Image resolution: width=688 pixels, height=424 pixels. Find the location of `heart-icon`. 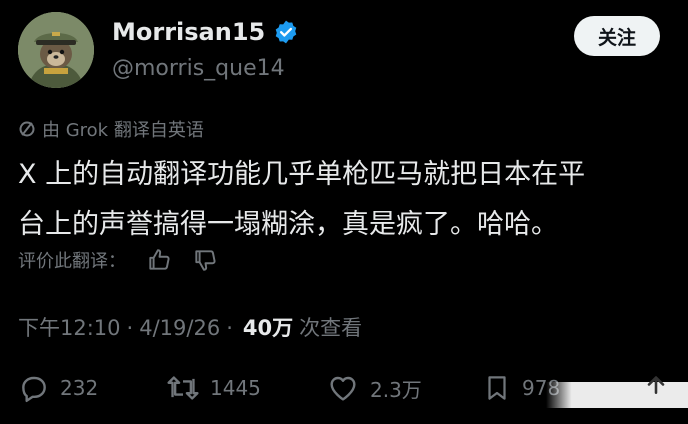

heart-icon is located at coordinates (343, 388).